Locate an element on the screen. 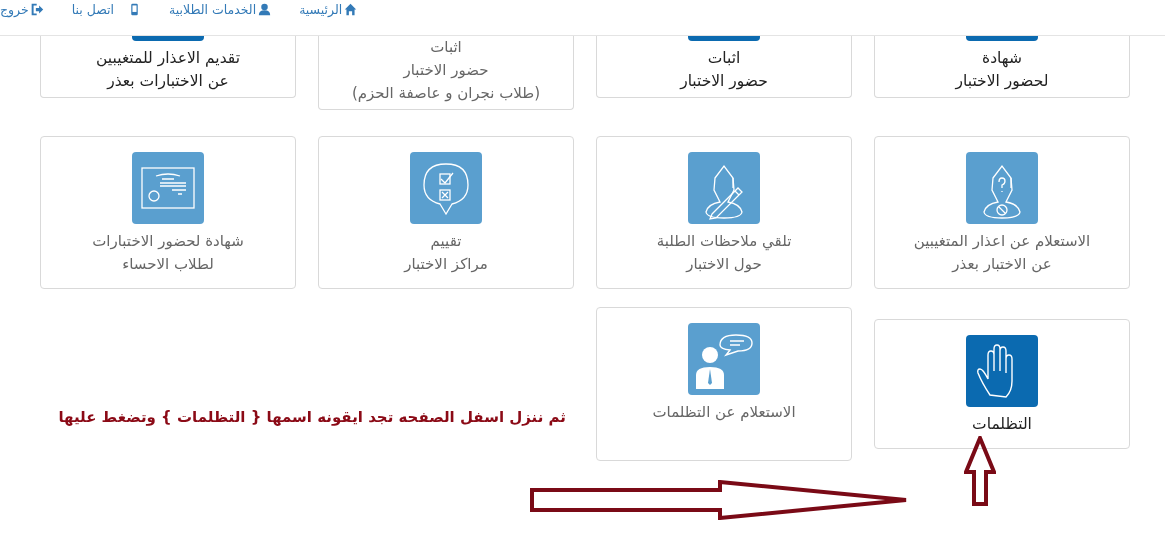 Image resolution: width=1165 pixels, height=548 pixels. menu-tile: الاستعلام عن اعذار المتغيبين عن الاختبار بعذر is located at coordinates (1002, 212).